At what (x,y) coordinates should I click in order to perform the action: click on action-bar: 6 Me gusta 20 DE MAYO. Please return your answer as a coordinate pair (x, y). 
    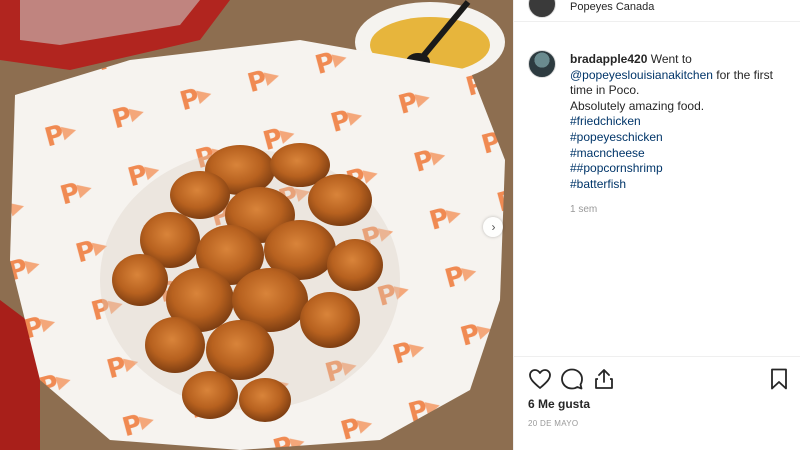
    Looking at the image, I should click on (657, 403).